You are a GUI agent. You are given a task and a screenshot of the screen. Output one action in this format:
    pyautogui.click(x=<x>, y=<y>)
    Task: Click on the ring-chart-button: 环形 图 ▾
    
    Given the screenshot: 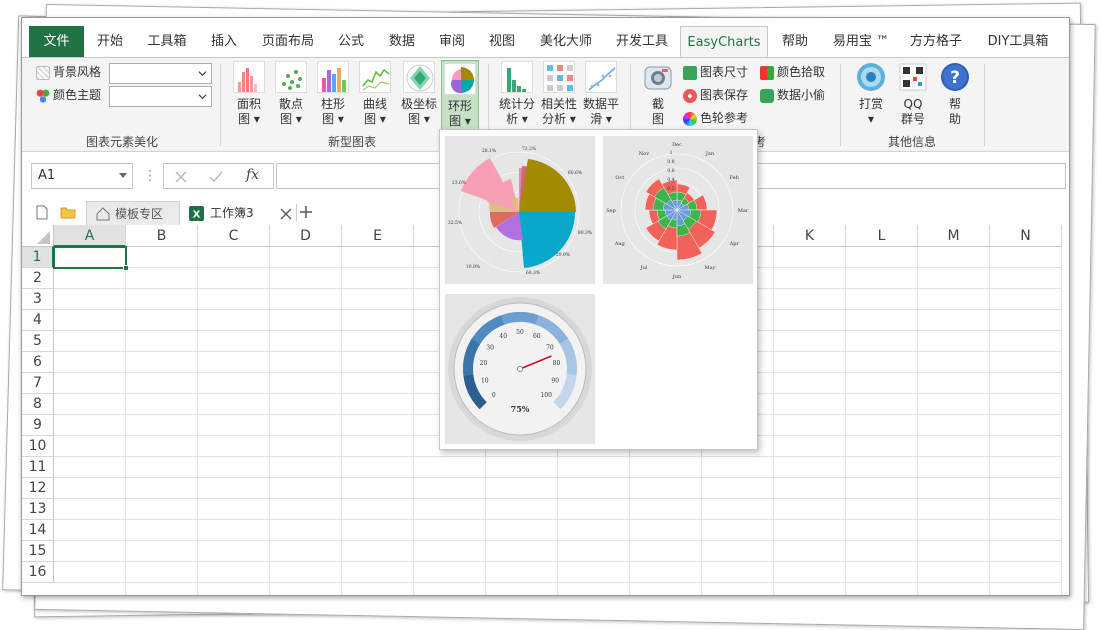 What is the action you would take?
    pyautogui.click(x=460, y=95)
    